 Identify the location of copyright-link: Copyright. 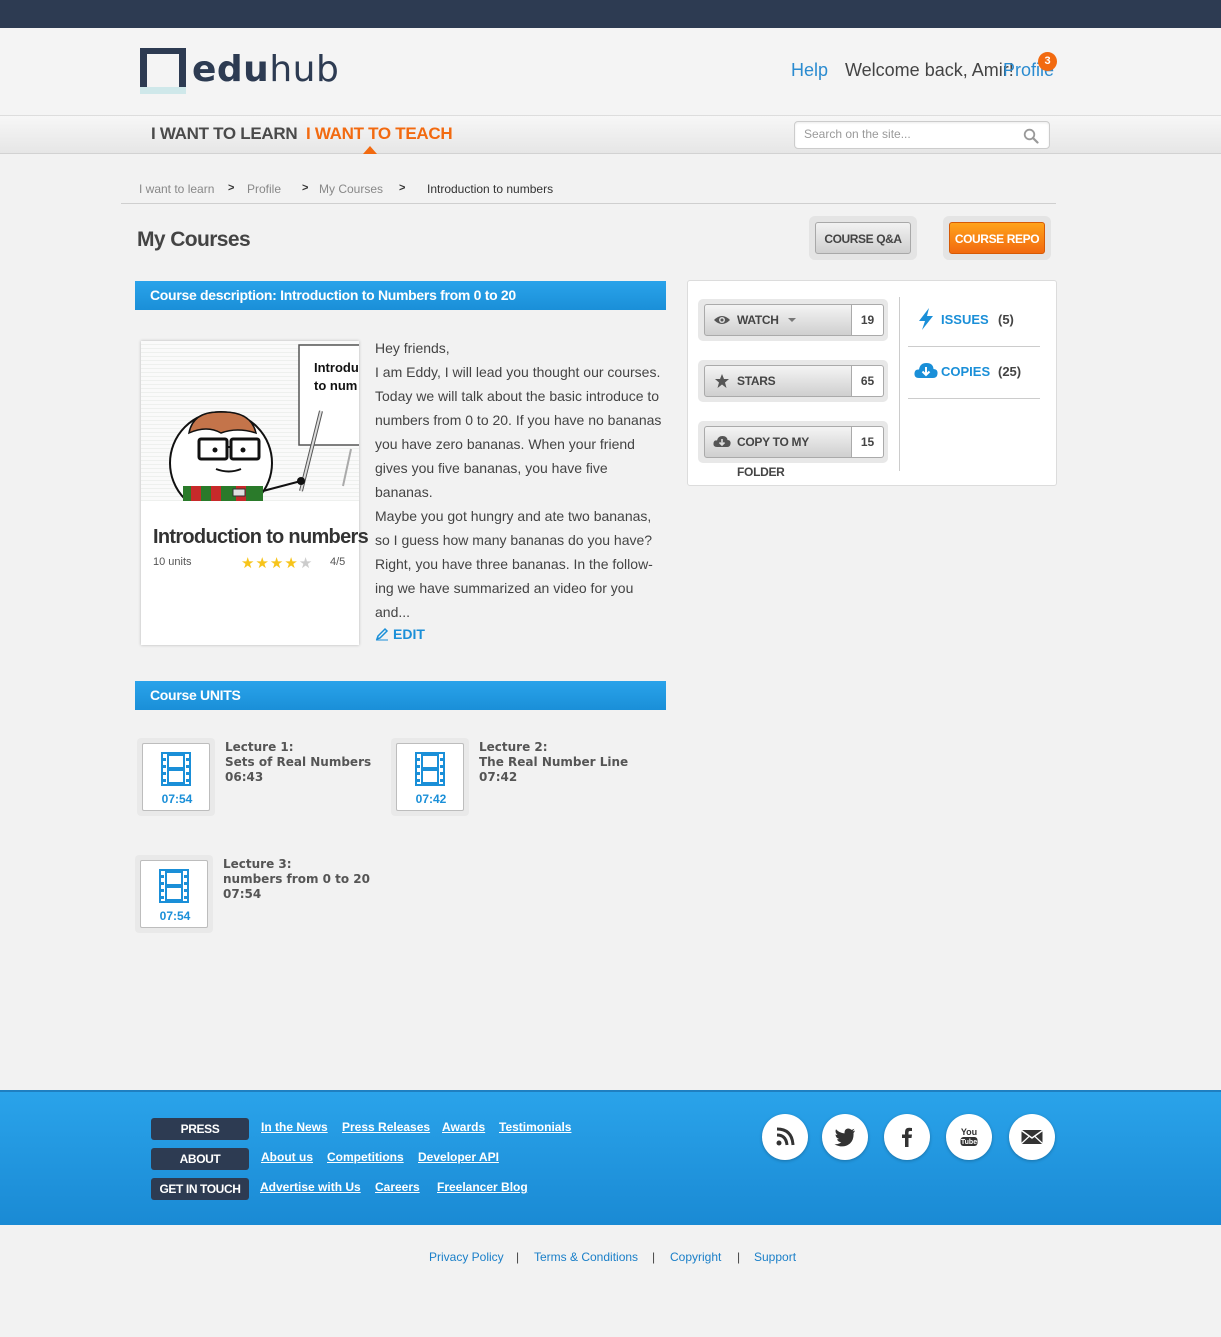
(695, 1257).